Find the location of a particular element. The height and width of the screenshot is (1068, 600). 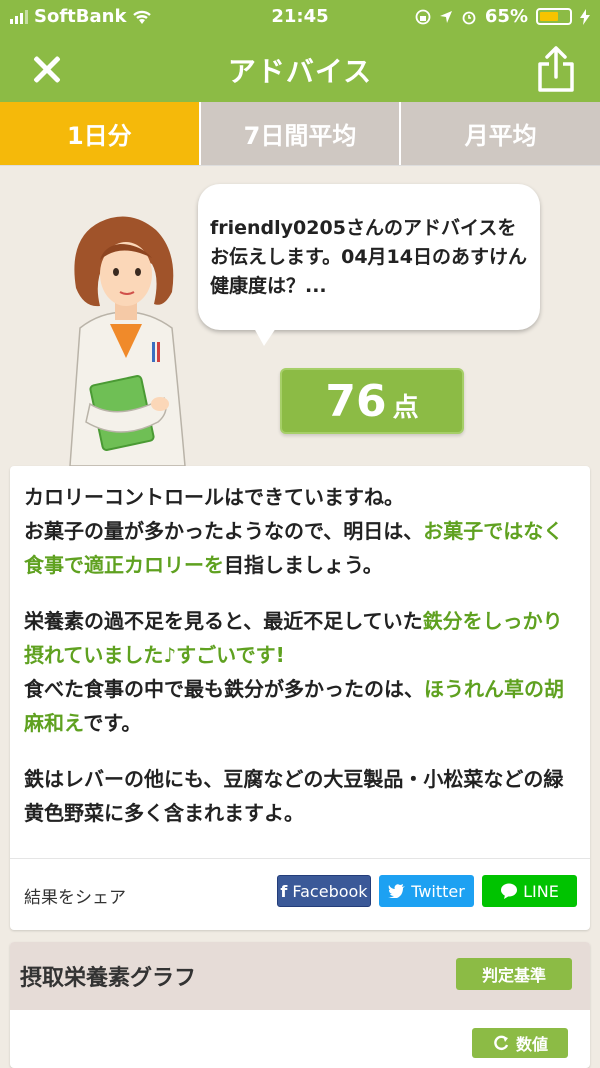

share-icon is located at coordinates (556, 69).